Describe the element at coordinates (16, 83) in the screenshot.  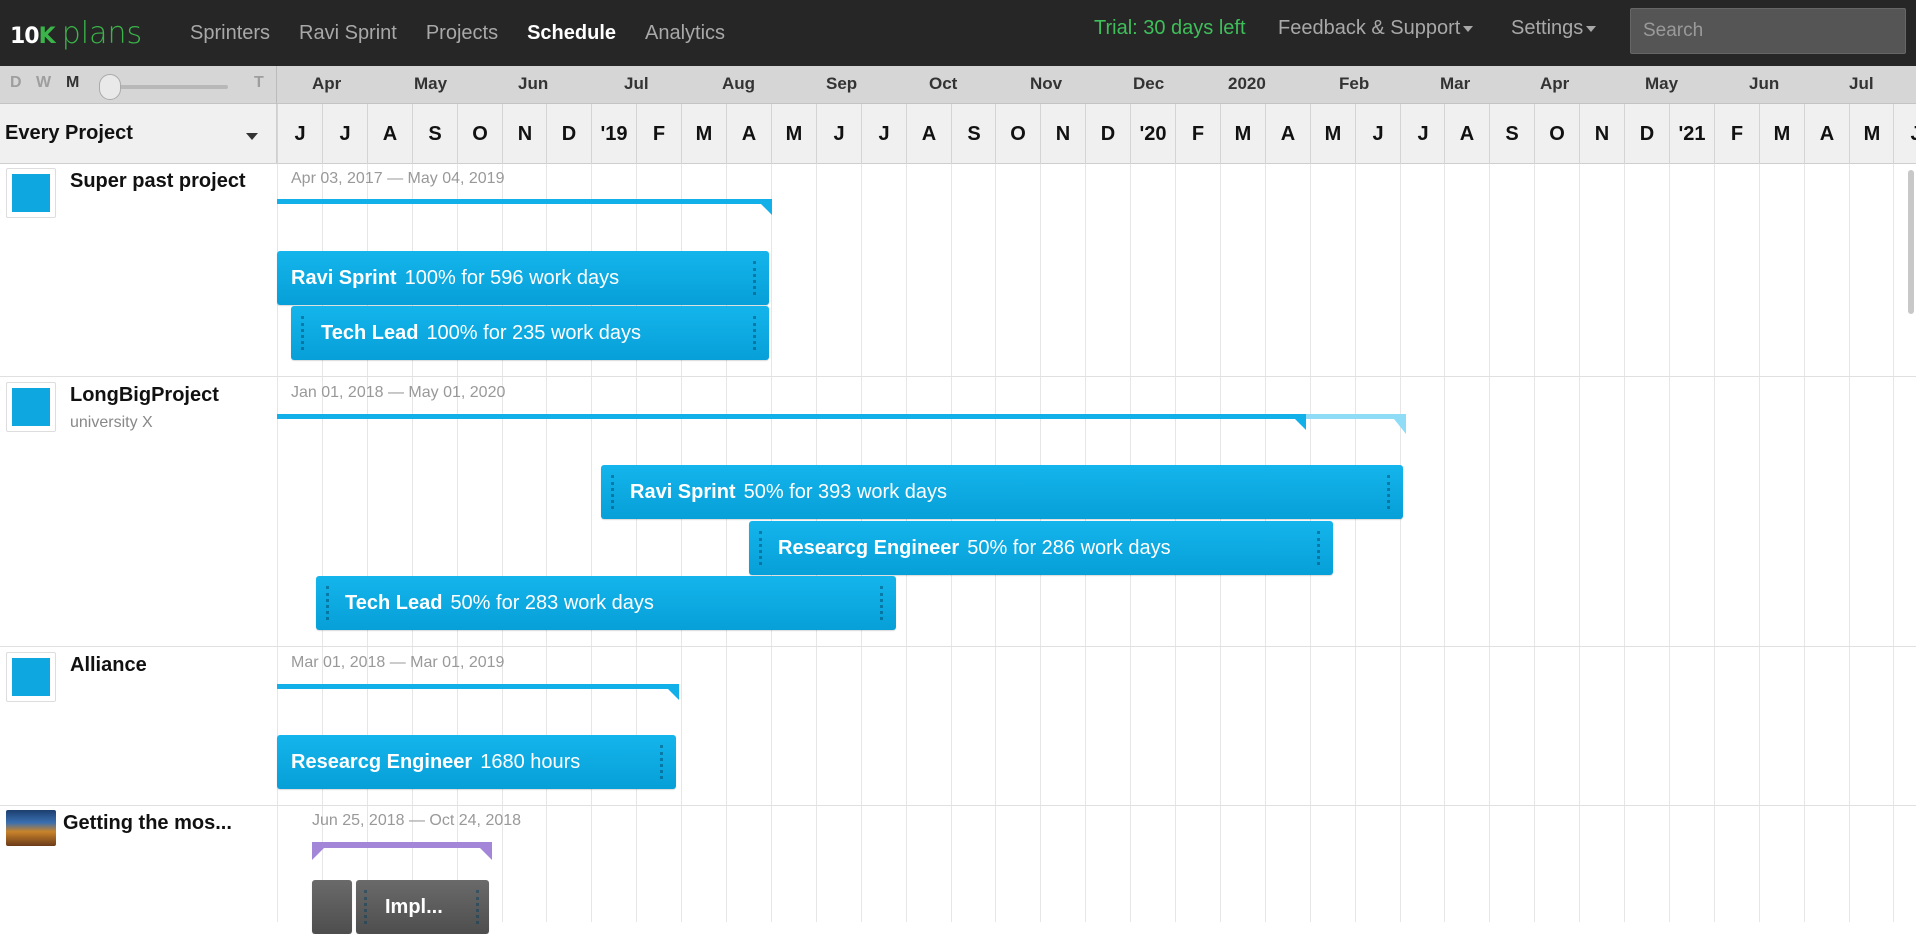
I see `zoom-day: D` at that location.